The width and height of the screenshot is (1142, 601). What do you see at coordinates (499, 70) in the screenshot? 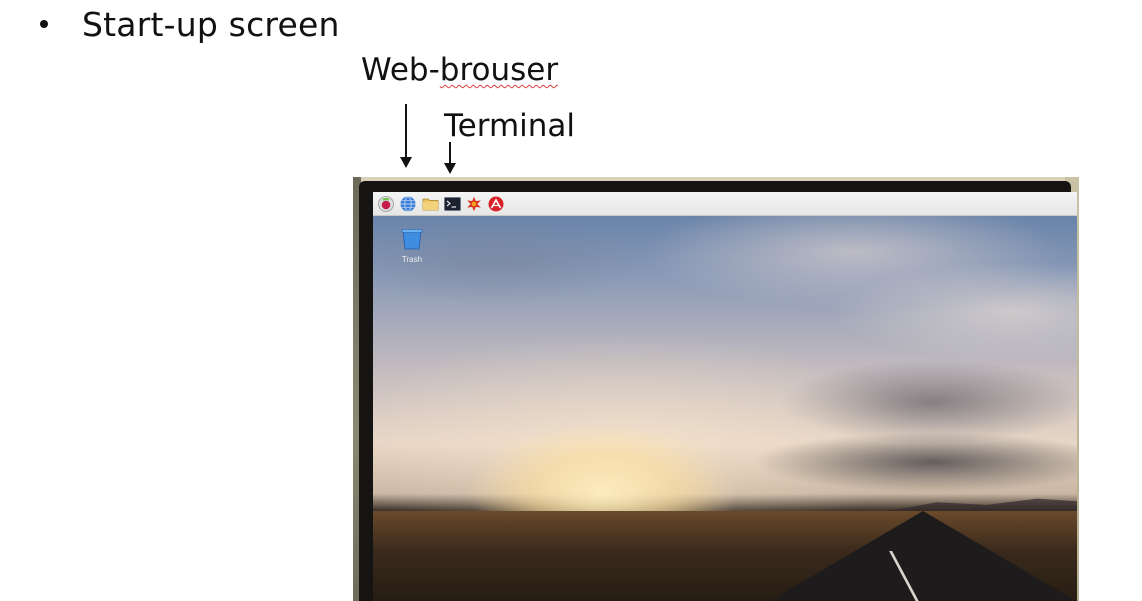
I see `web-browser-annotation-word: brouser` at bounding box center [499, 70].